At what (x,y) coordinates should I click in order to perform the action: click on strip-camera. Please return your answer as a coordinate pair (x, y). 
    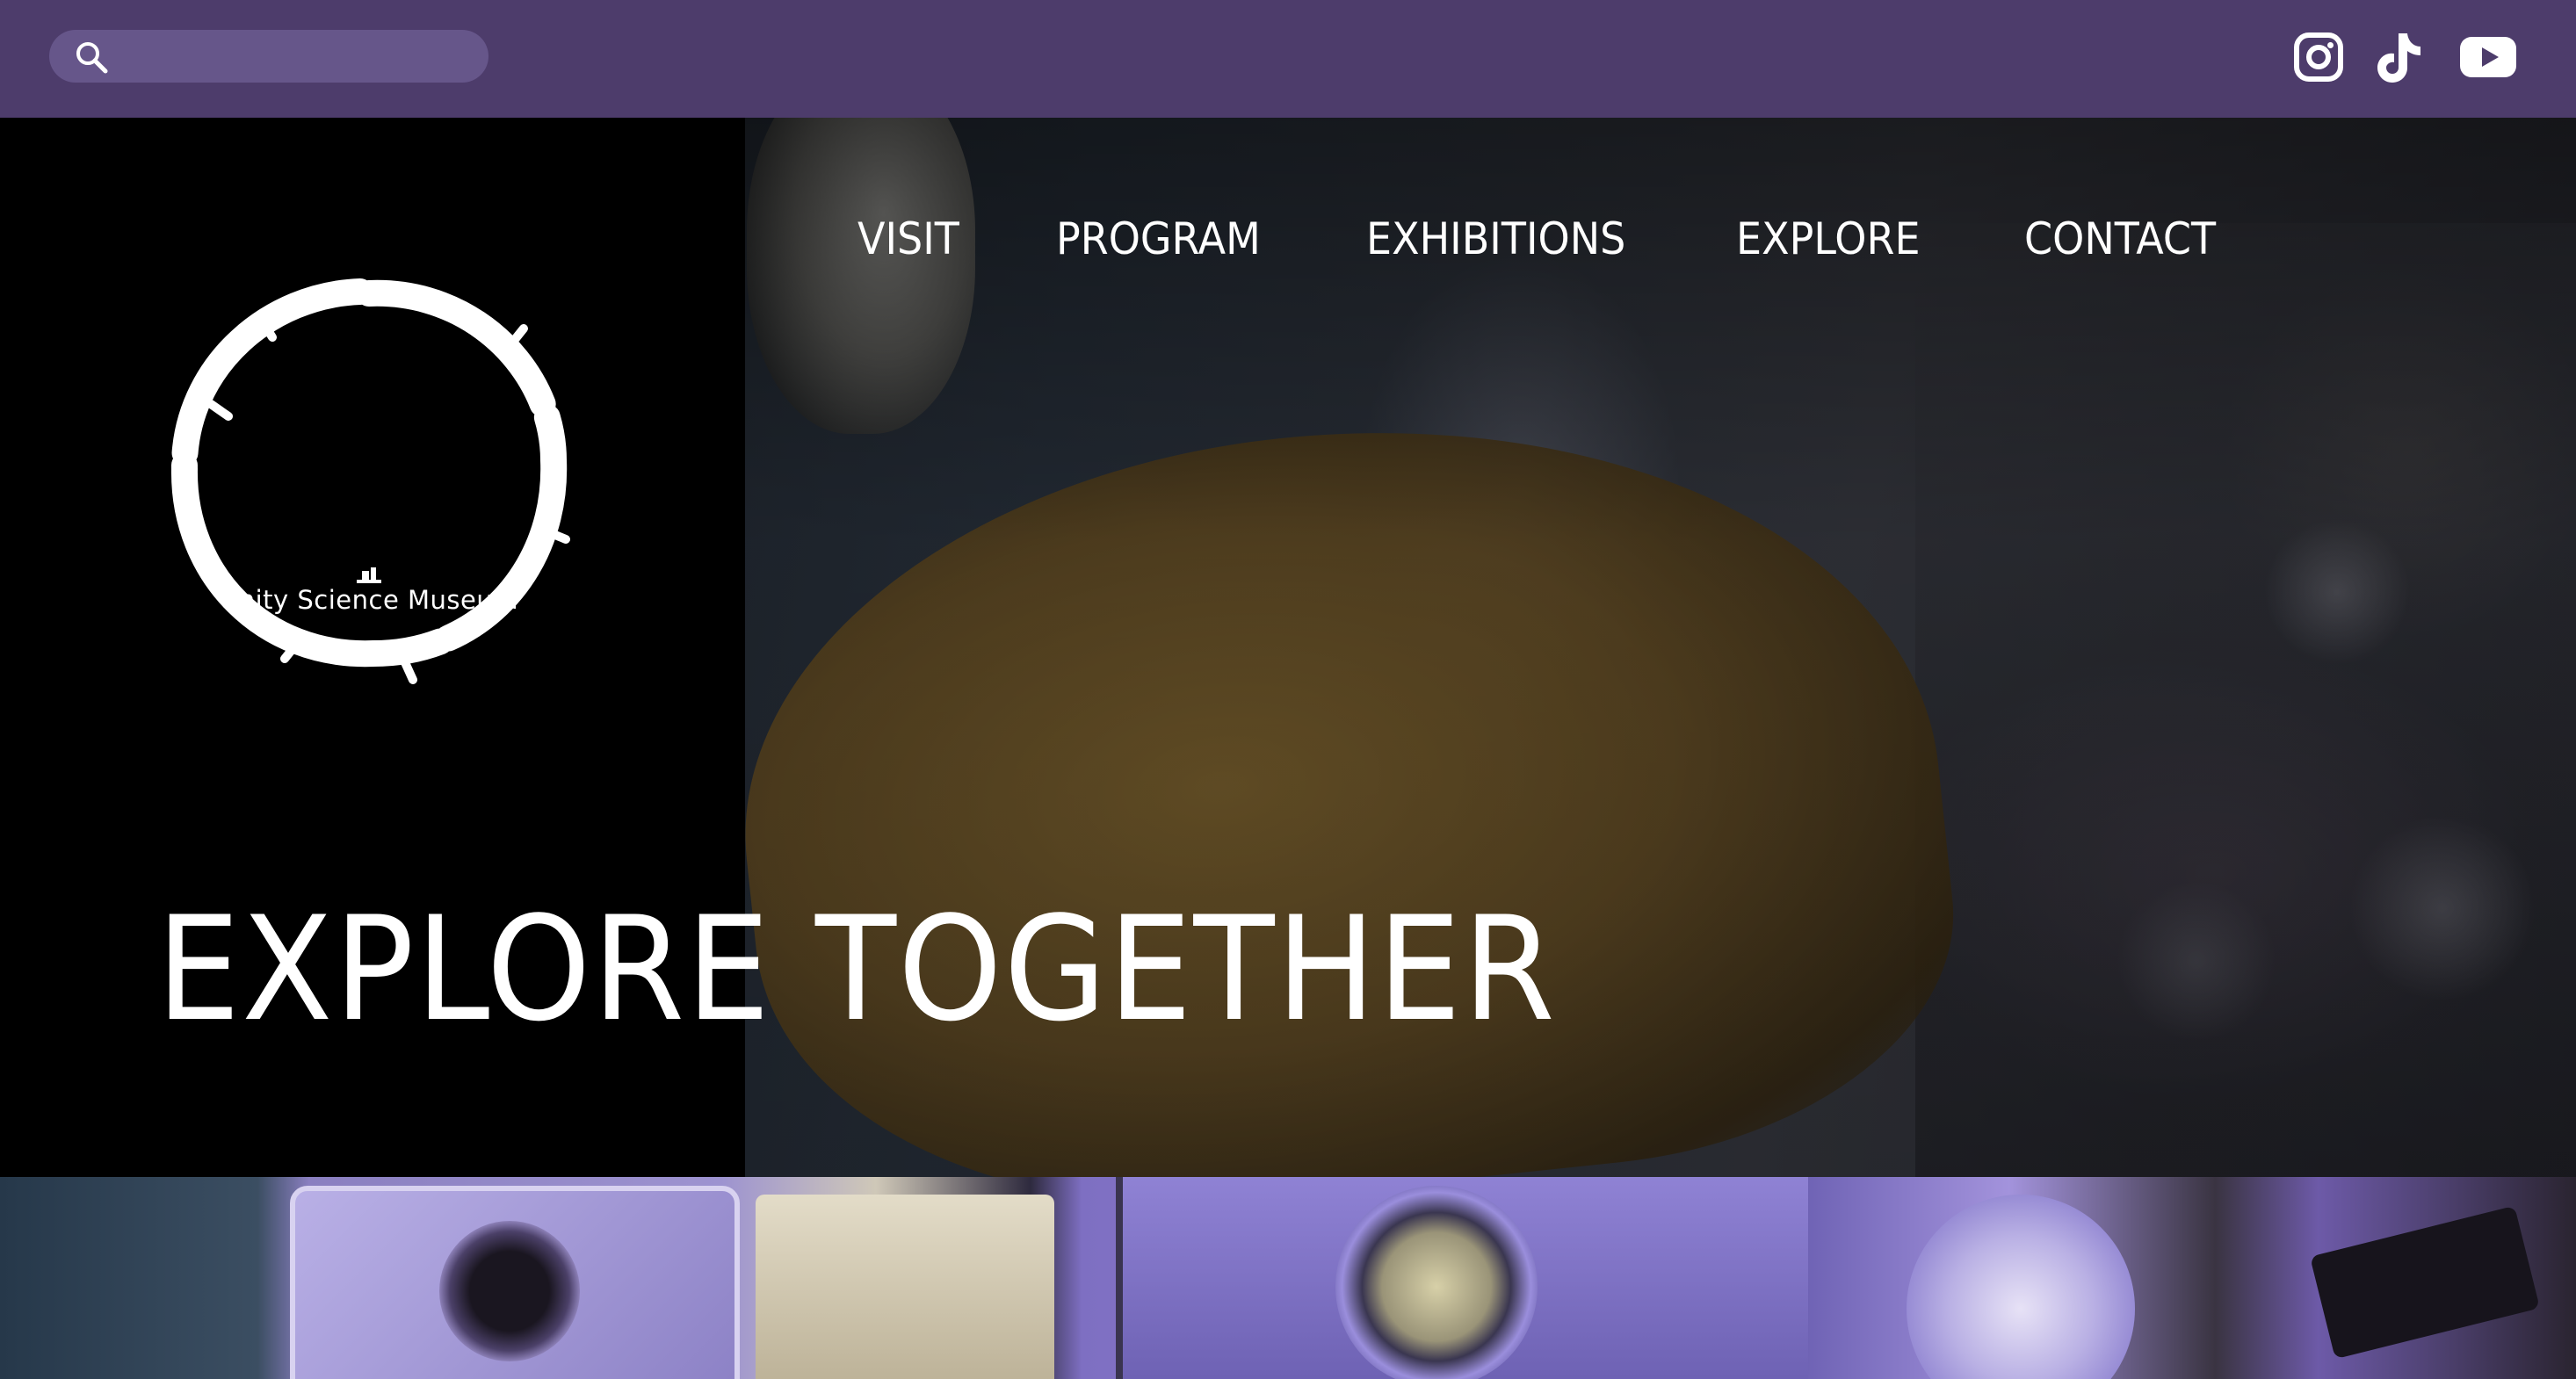
    Looking at the image, I should click on (2425, 1282).